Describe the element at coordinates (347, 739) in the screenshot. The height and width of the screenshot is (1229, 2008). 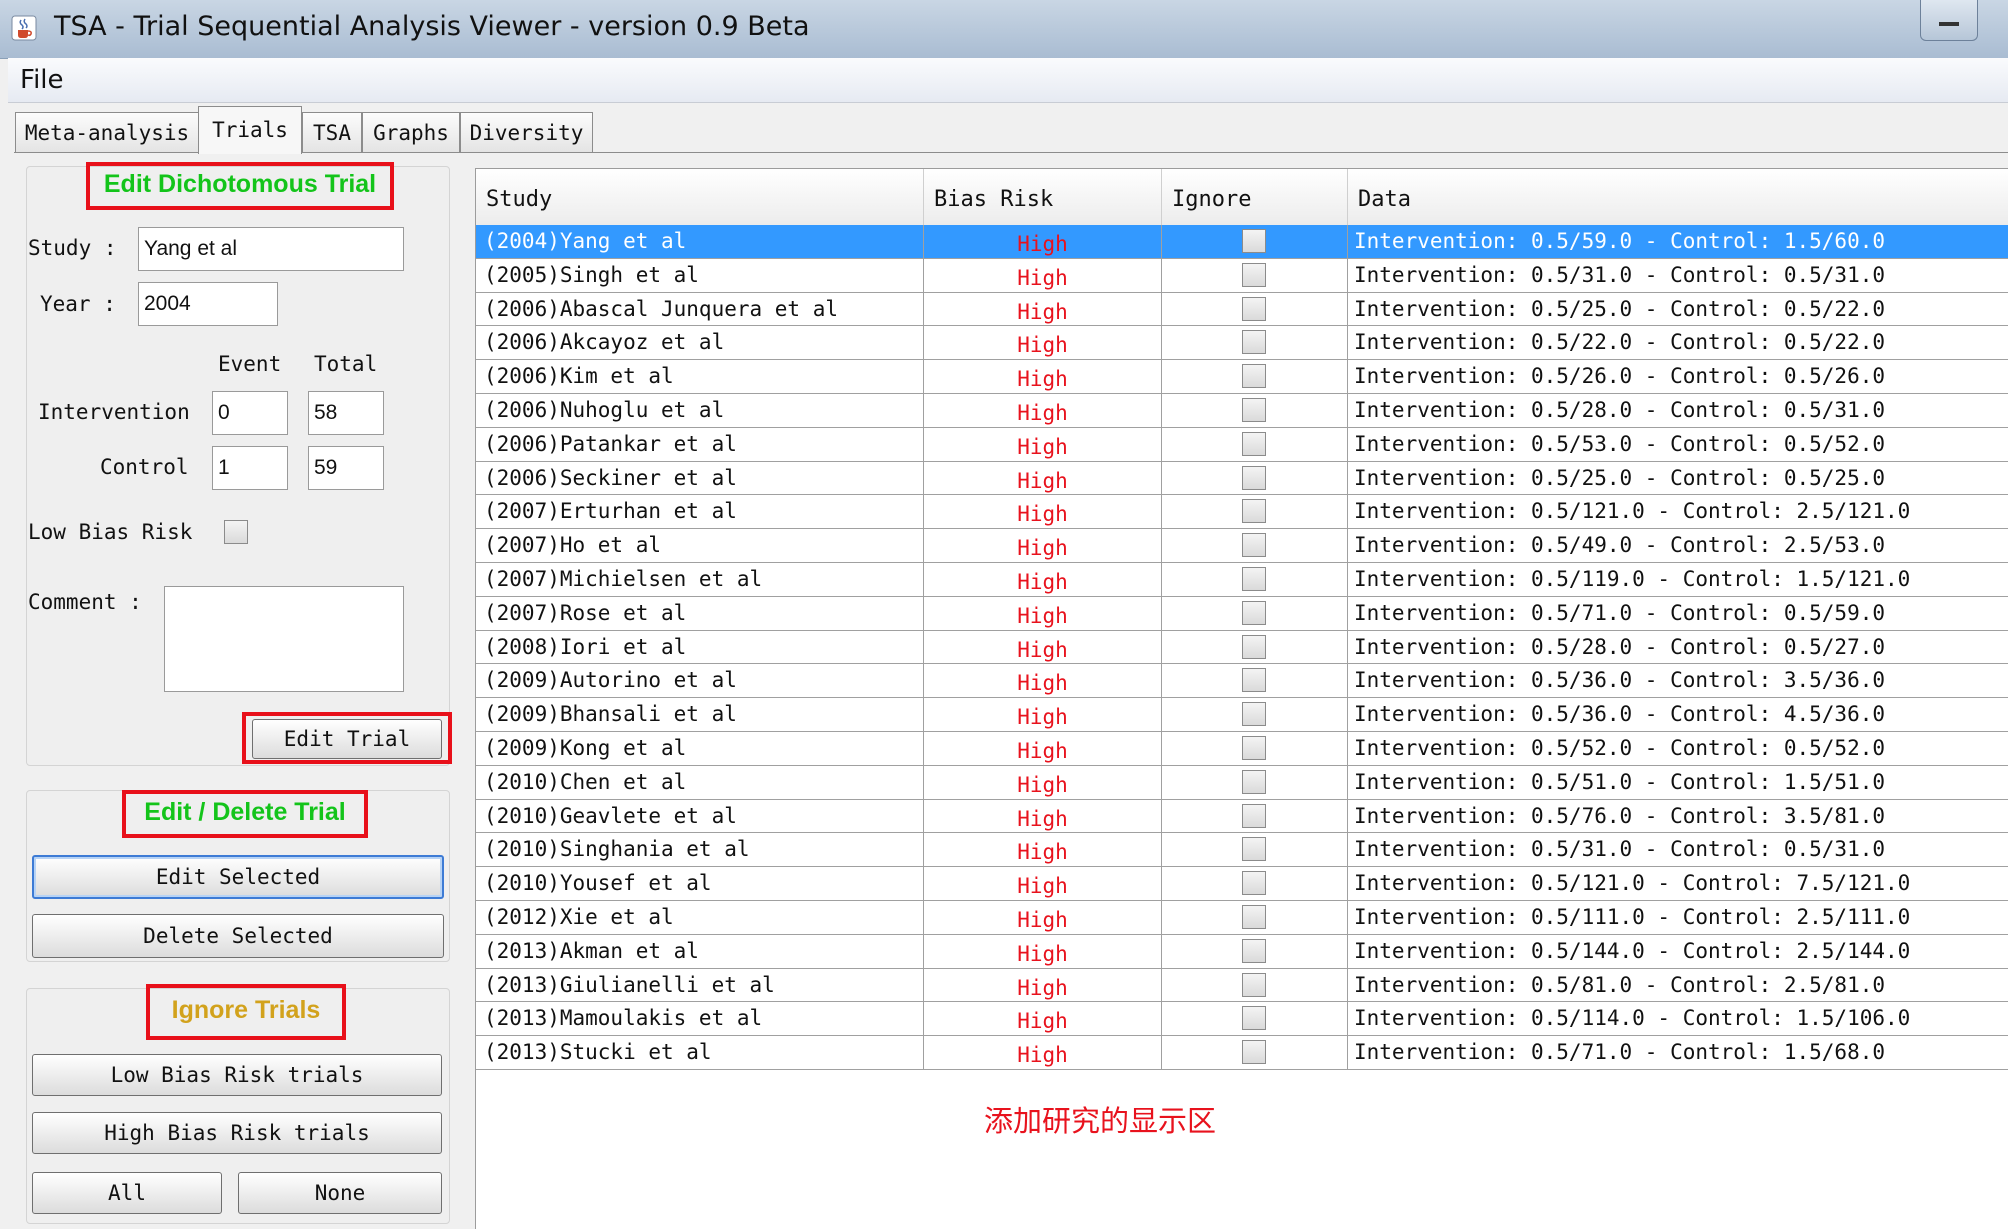
I see `edit-trial-button: Edit Trial` at that location.